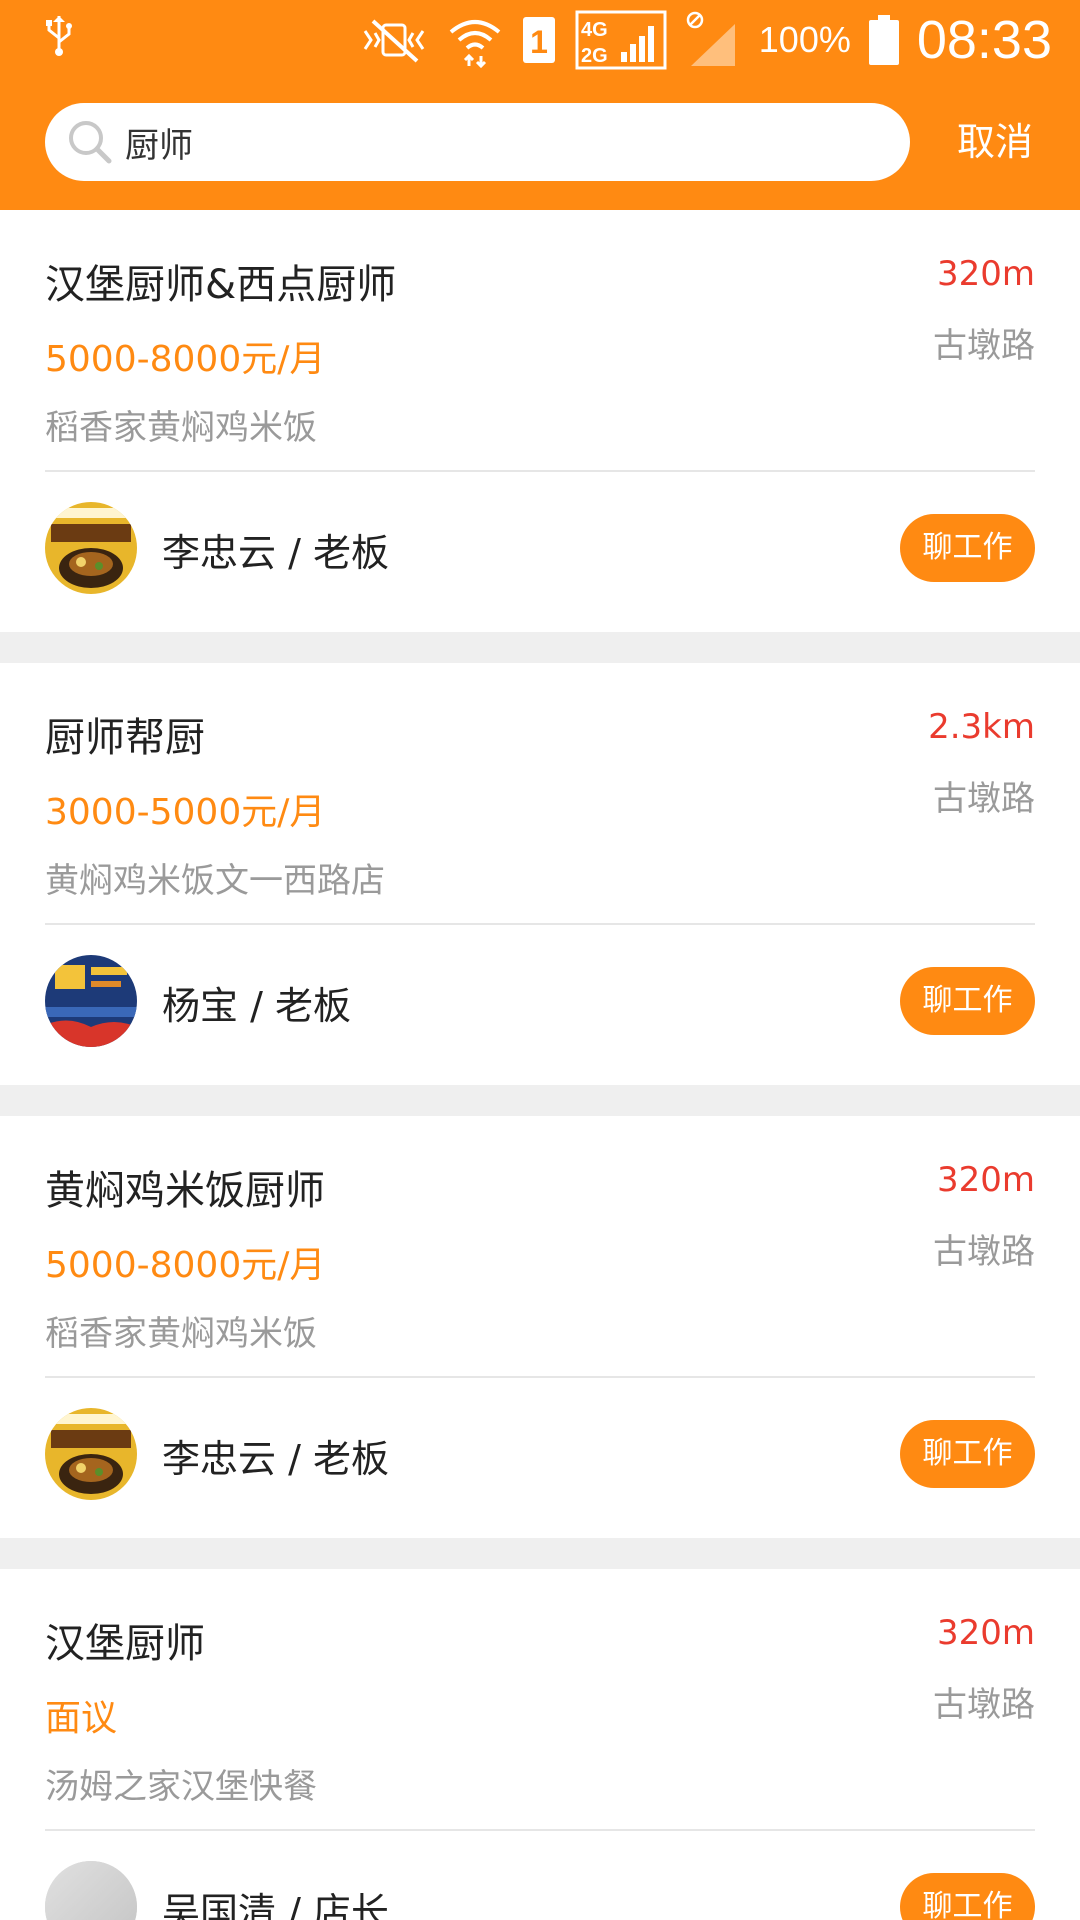  I want to click on job-salary: 面议, so click(81, 1718).